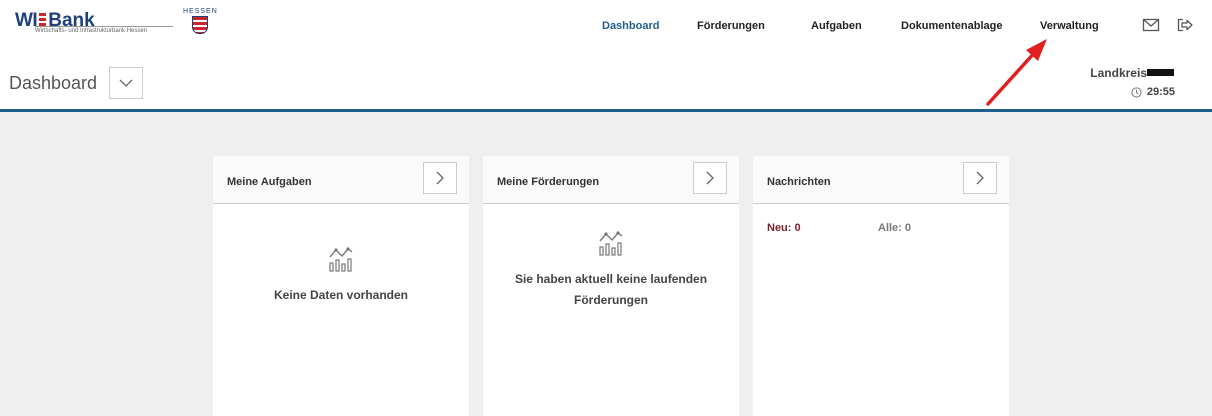 The image size is (1212, 416). I want to click on aufgaben-open-button, so click(440, 178).